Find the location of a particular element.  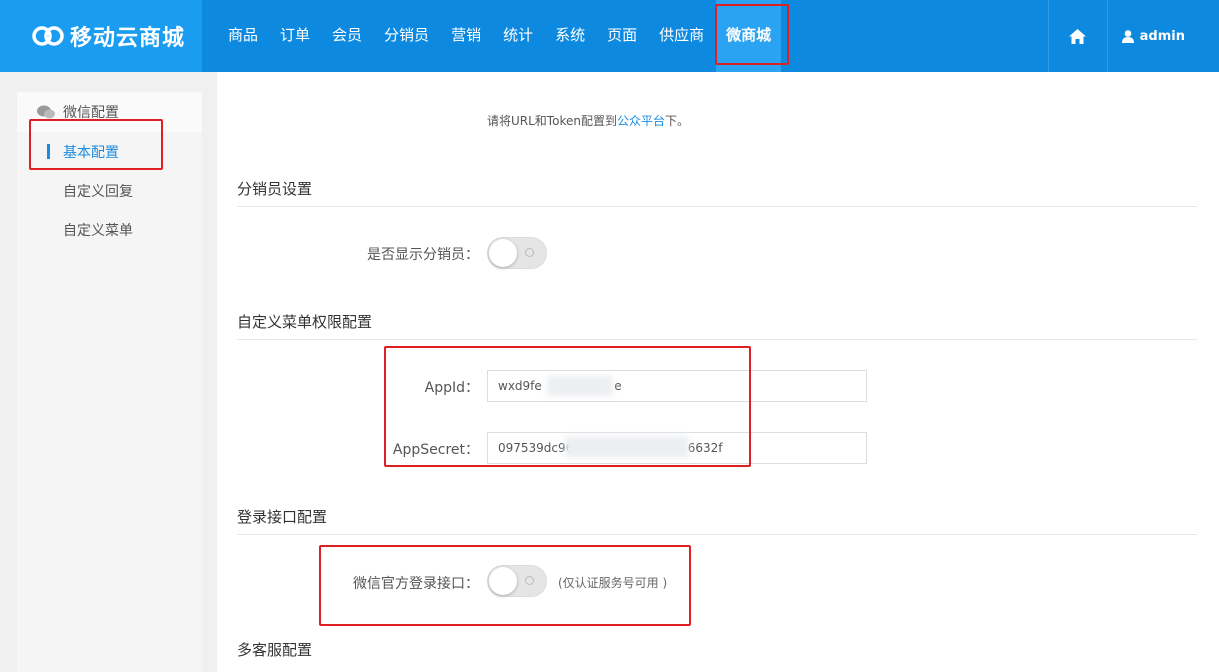

notice-text-suffix: 下。 is located at coordinates (676, 121).